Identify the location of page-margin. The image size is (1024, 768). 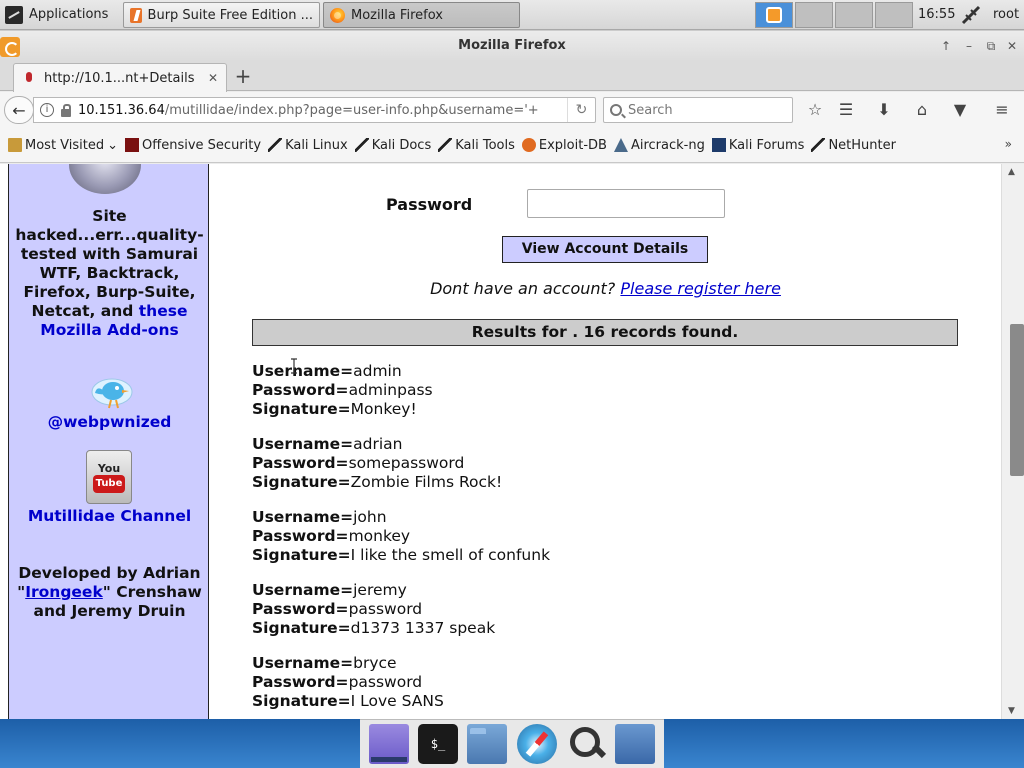
(4, 441).